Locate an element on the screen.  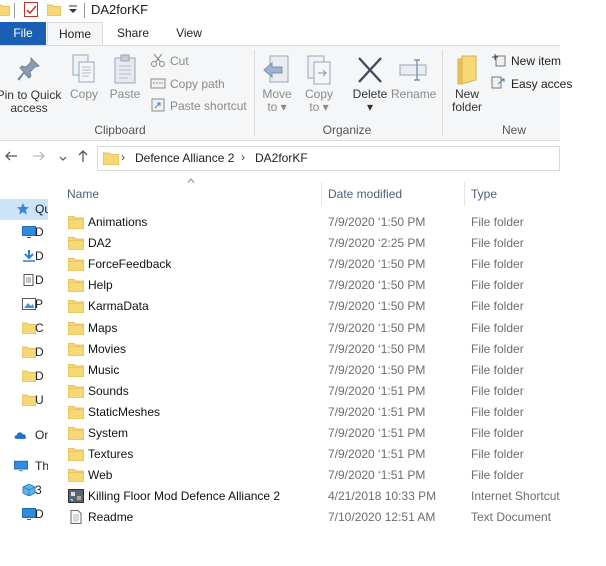
file-date-modified: 4/21/2018 10:33 PM is located at coordinates (382, 496).